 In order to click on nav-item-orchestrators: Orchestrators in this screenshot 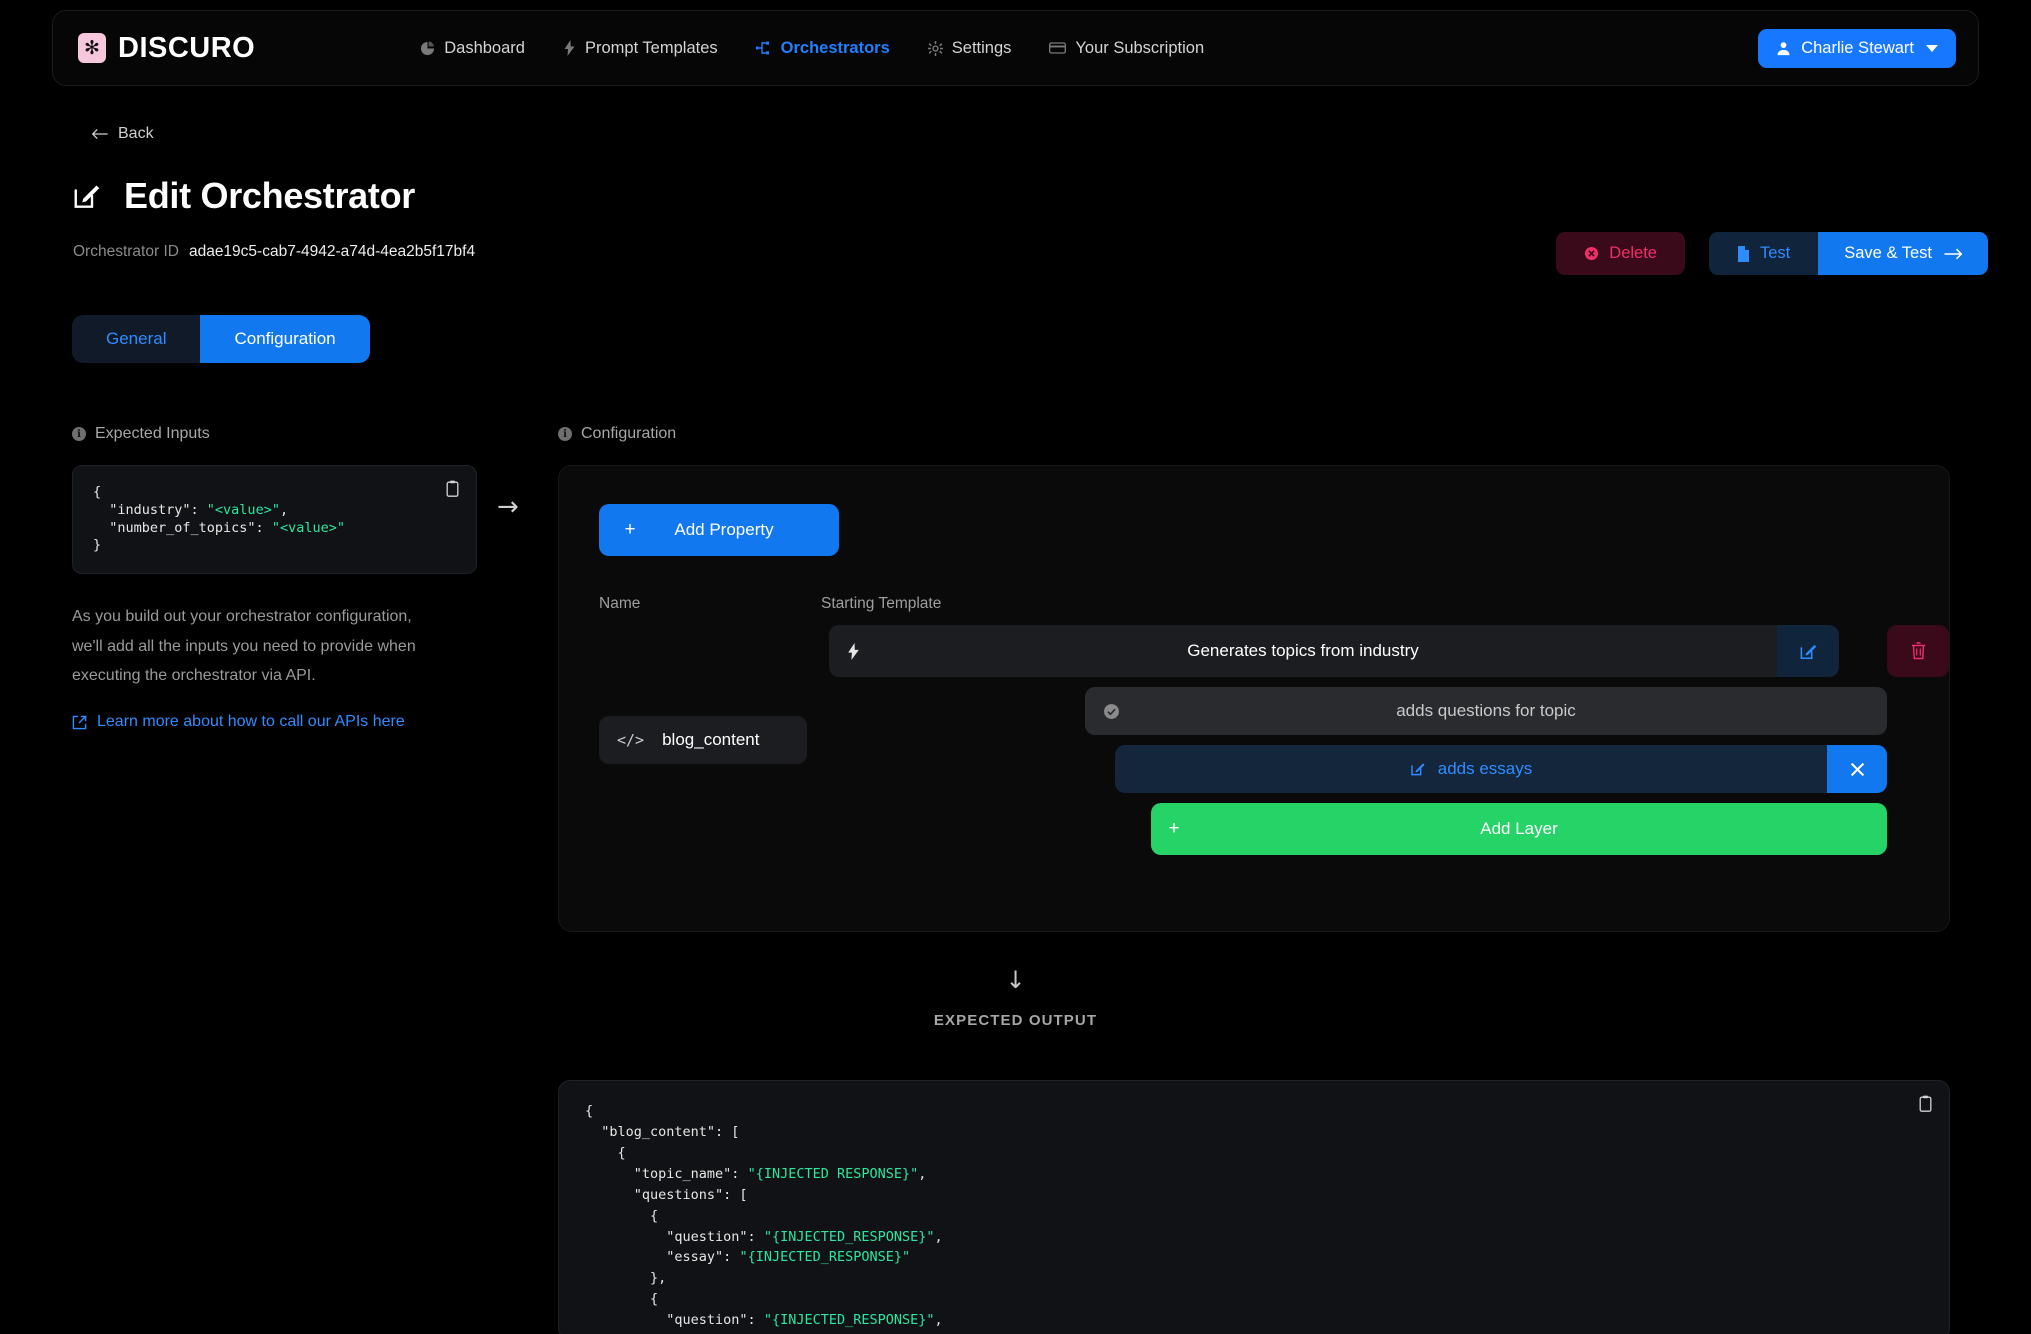, I will do `click(822, 48)`.